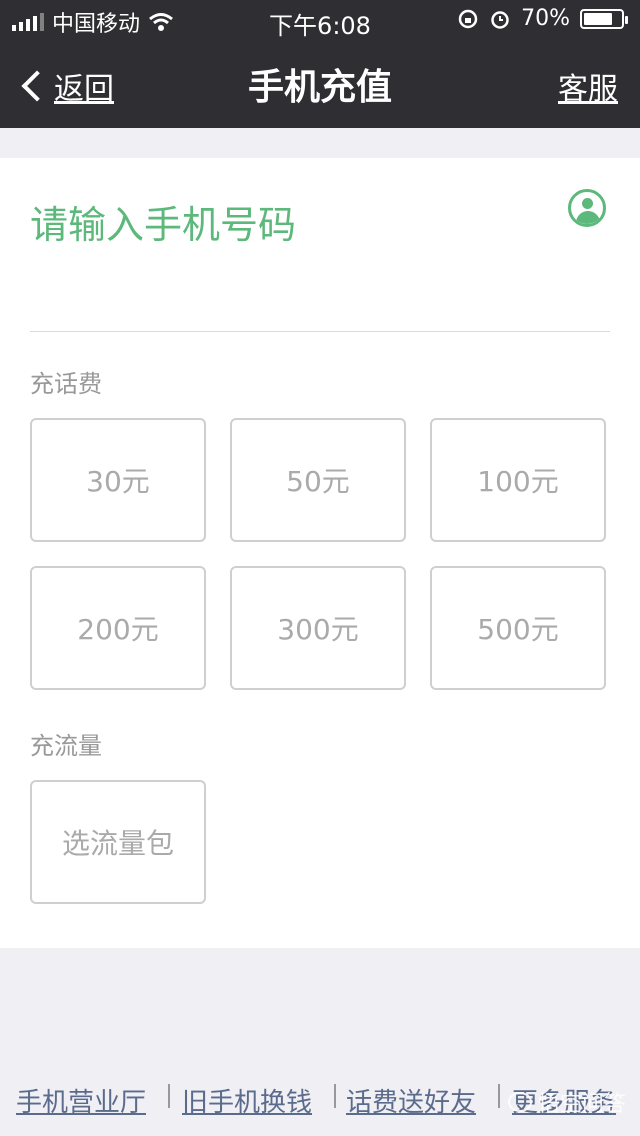  I want to click on topup-option-200: 200元, so click(118, 628).